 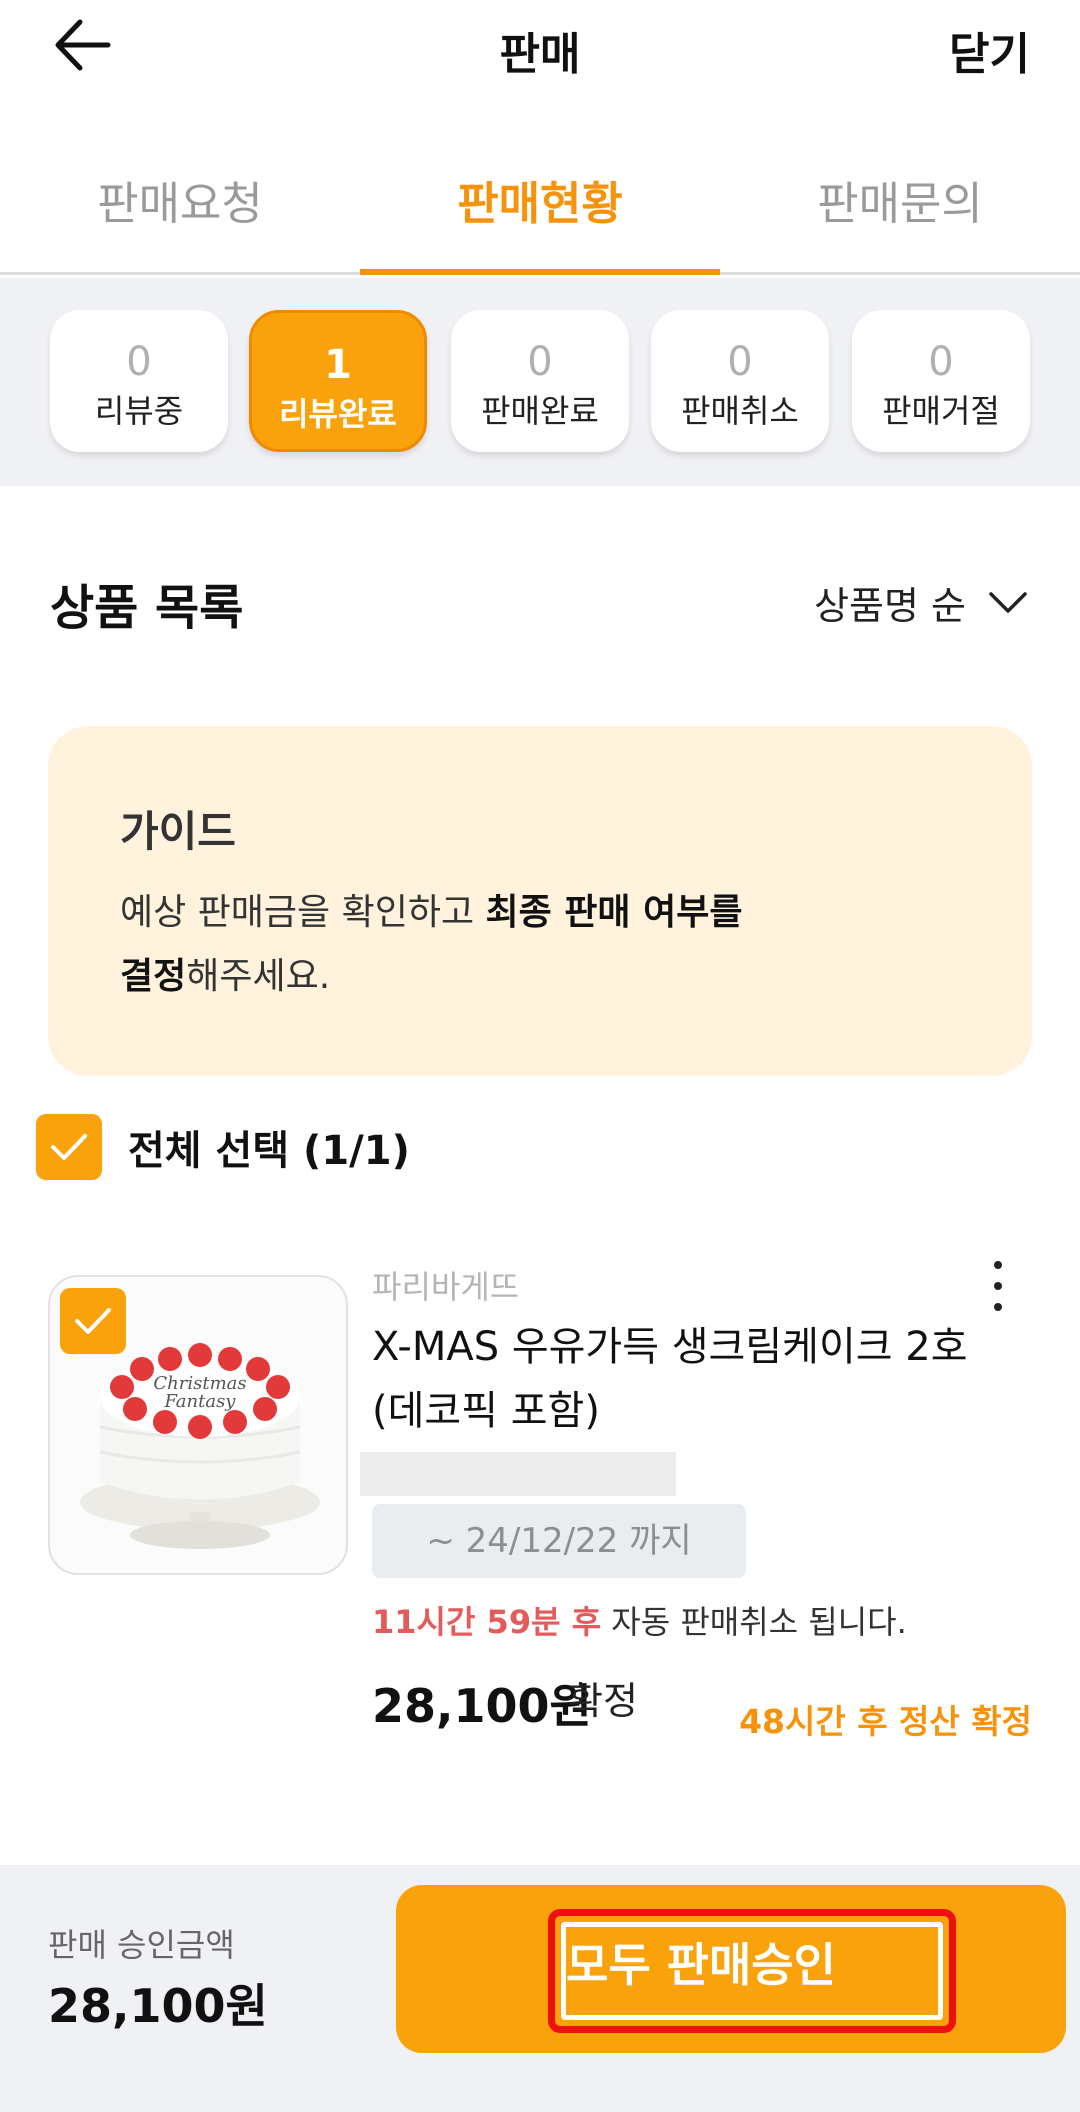 I want to click on status-chip-reviewing: 0 리뷰중, so click(x=139, y=381).